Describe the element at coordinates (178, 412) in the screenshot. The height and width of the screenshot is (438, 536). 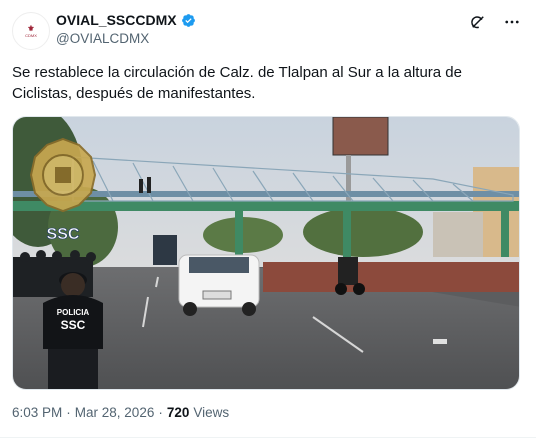
I see `views-count: 720` at that location.